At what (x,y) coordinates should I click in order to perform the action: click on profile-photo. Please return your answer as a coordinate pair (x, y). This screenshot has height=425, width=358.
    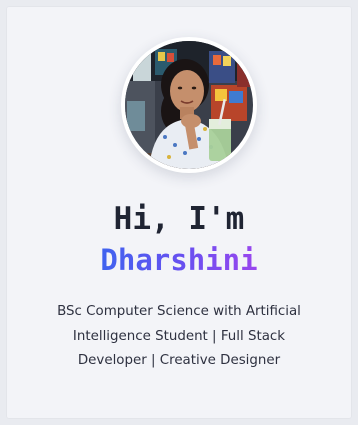
    Looking at the image, I should click on (189, 105).